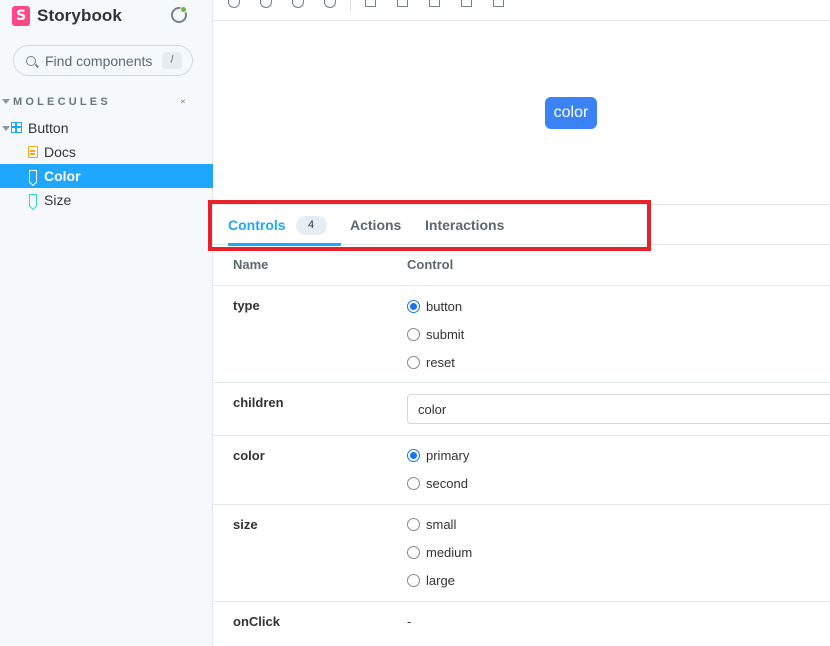 Image resolution: width=830 pixels, height=646 pixels. Describe the element at coordinates (245, 524) in the screenshot. I see `prop-name: size` at that location.